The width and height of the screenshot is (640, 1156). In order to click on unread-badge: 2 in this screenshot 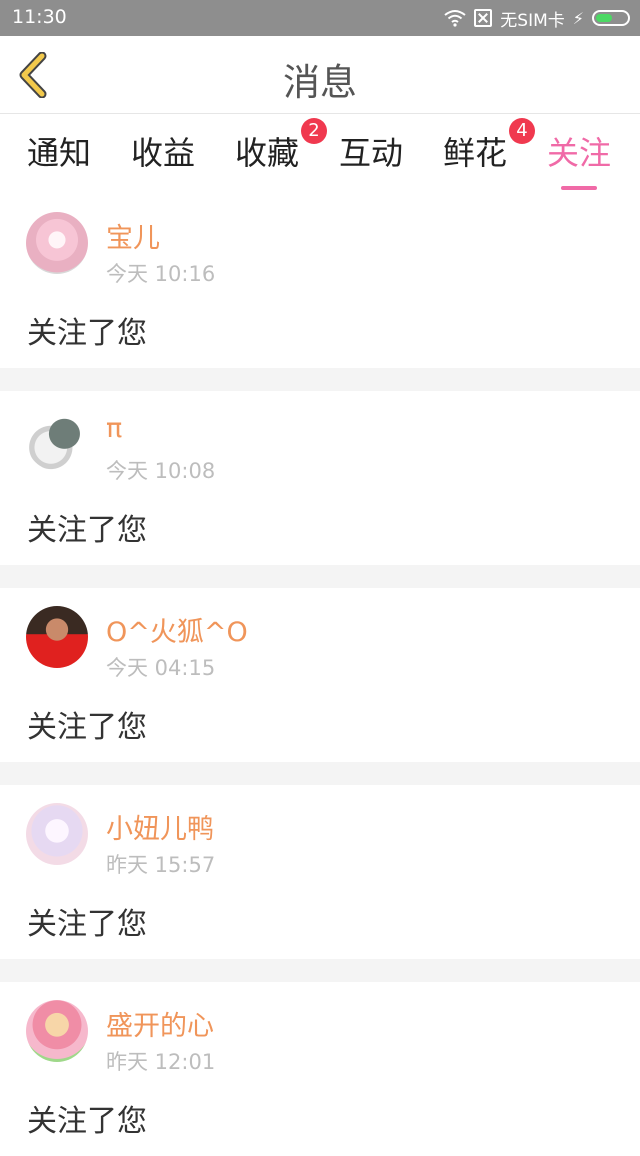, I will do `click(314, 131)`.